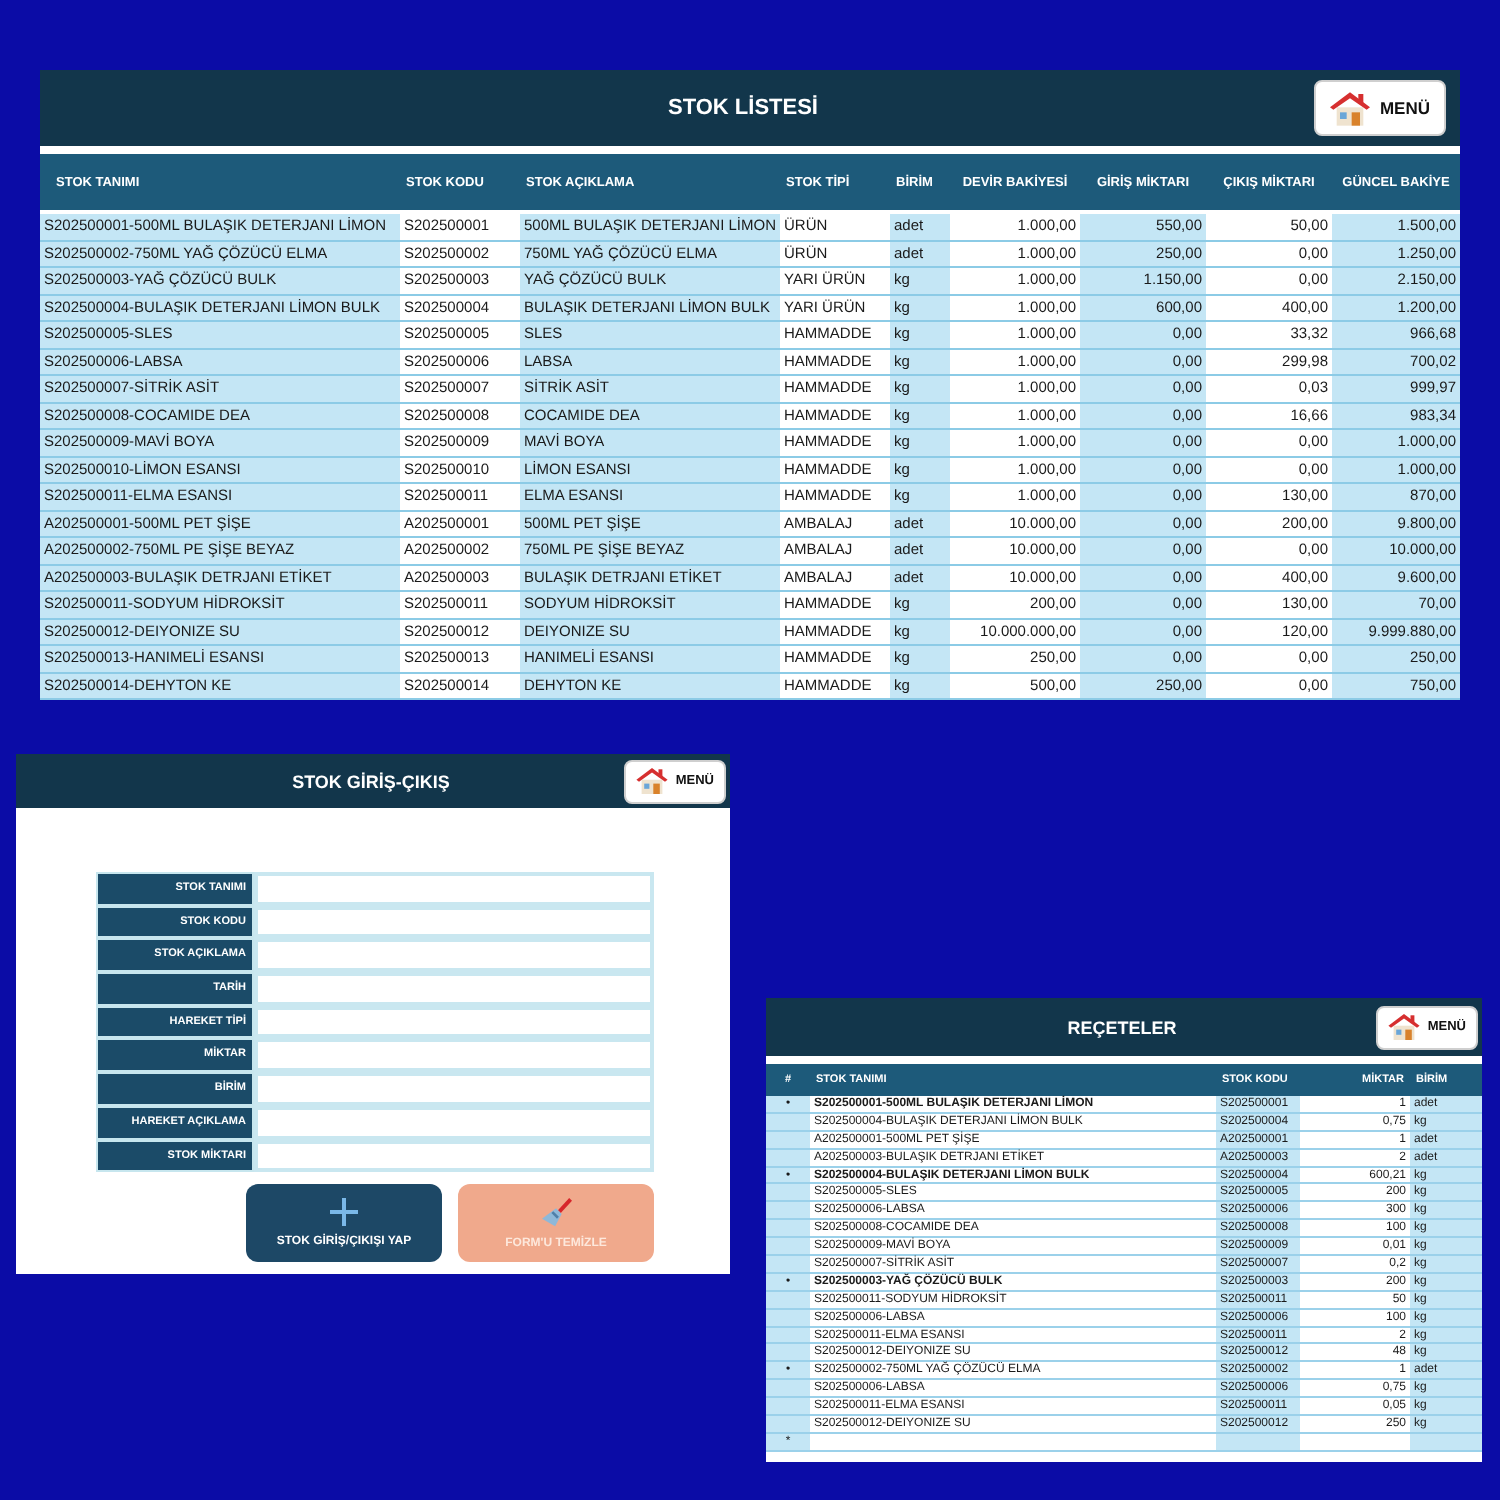  What do you see at coordinates (371, 781) in the screenshot?
I see `panel-title: STOK GİRİŞ-ÇIKIŞ` at bounding box center [371, 781].